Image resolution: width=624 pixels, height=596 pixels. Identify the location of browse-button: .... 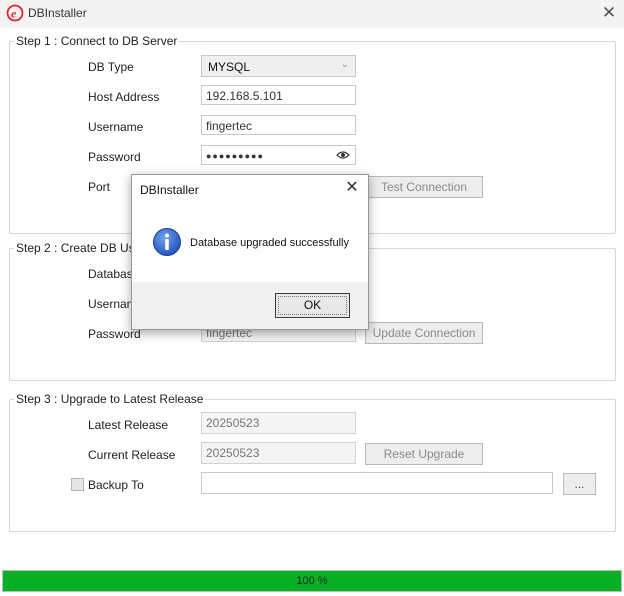
(579, 484).